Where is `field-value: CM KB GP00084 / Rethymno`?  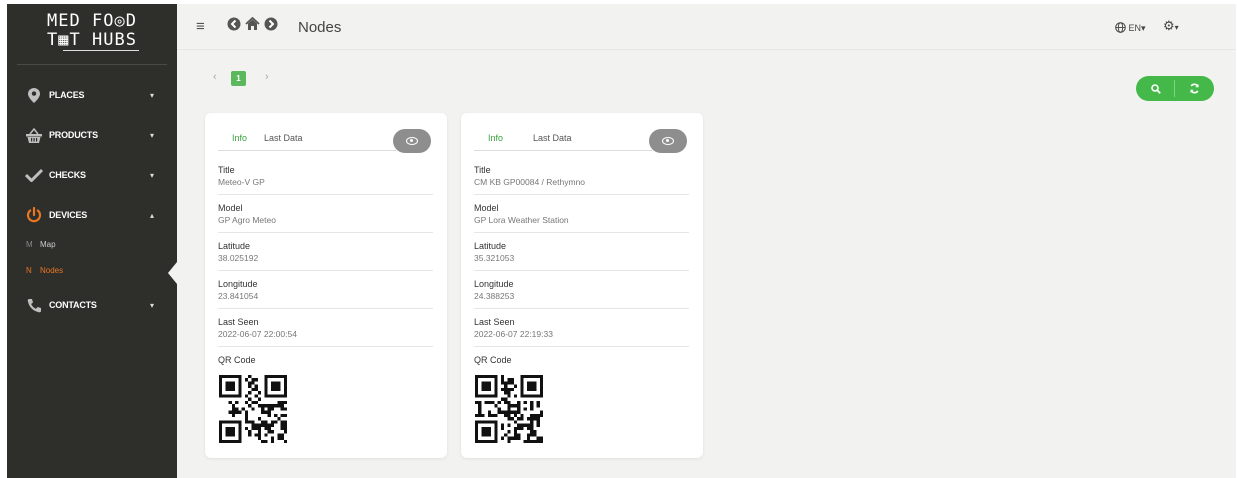
field-value: CM KB GP00084 / Rethymno is located at coordinates (530, 182).